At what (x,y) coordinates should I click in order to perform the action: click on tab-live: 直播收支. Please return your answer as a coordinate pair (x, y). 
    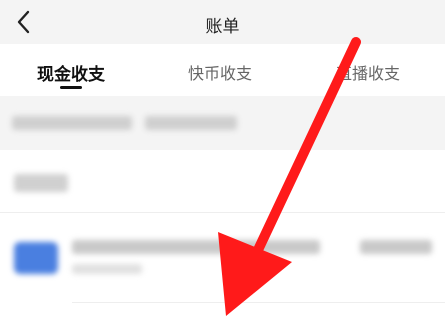
    Looking at the image, I should click on (368, 72).